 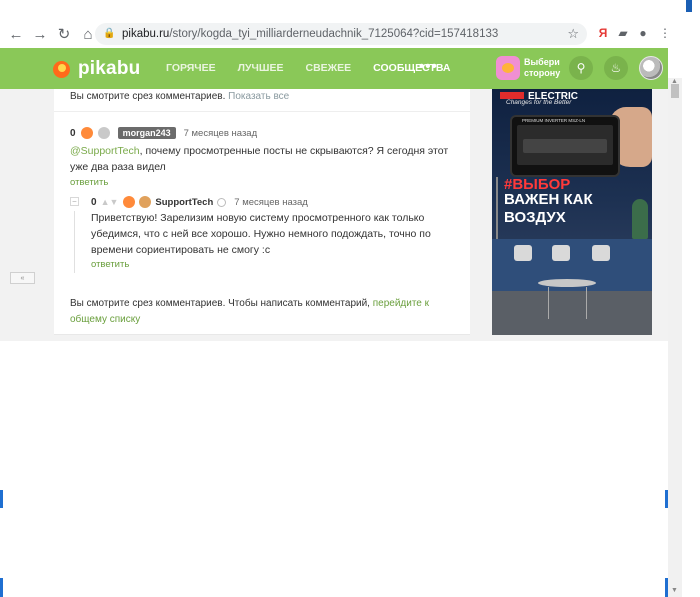 I want to click on nav-communities: СООБЩЕСТВА, so click(x=411, y=68).